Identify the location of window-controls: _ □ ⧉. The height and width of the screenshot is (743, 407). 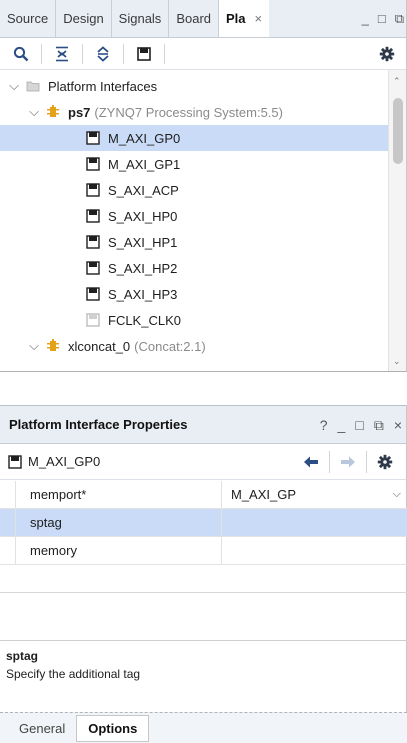
(384, 18).